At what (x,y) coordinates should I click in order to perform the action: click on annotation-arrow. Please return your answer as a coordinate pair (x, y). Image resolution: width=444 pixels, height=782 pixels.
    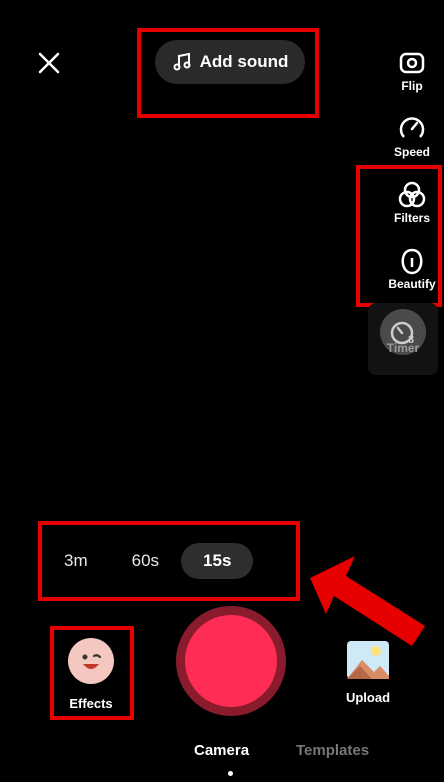
    Looking at the image, I should click on (367, 601).